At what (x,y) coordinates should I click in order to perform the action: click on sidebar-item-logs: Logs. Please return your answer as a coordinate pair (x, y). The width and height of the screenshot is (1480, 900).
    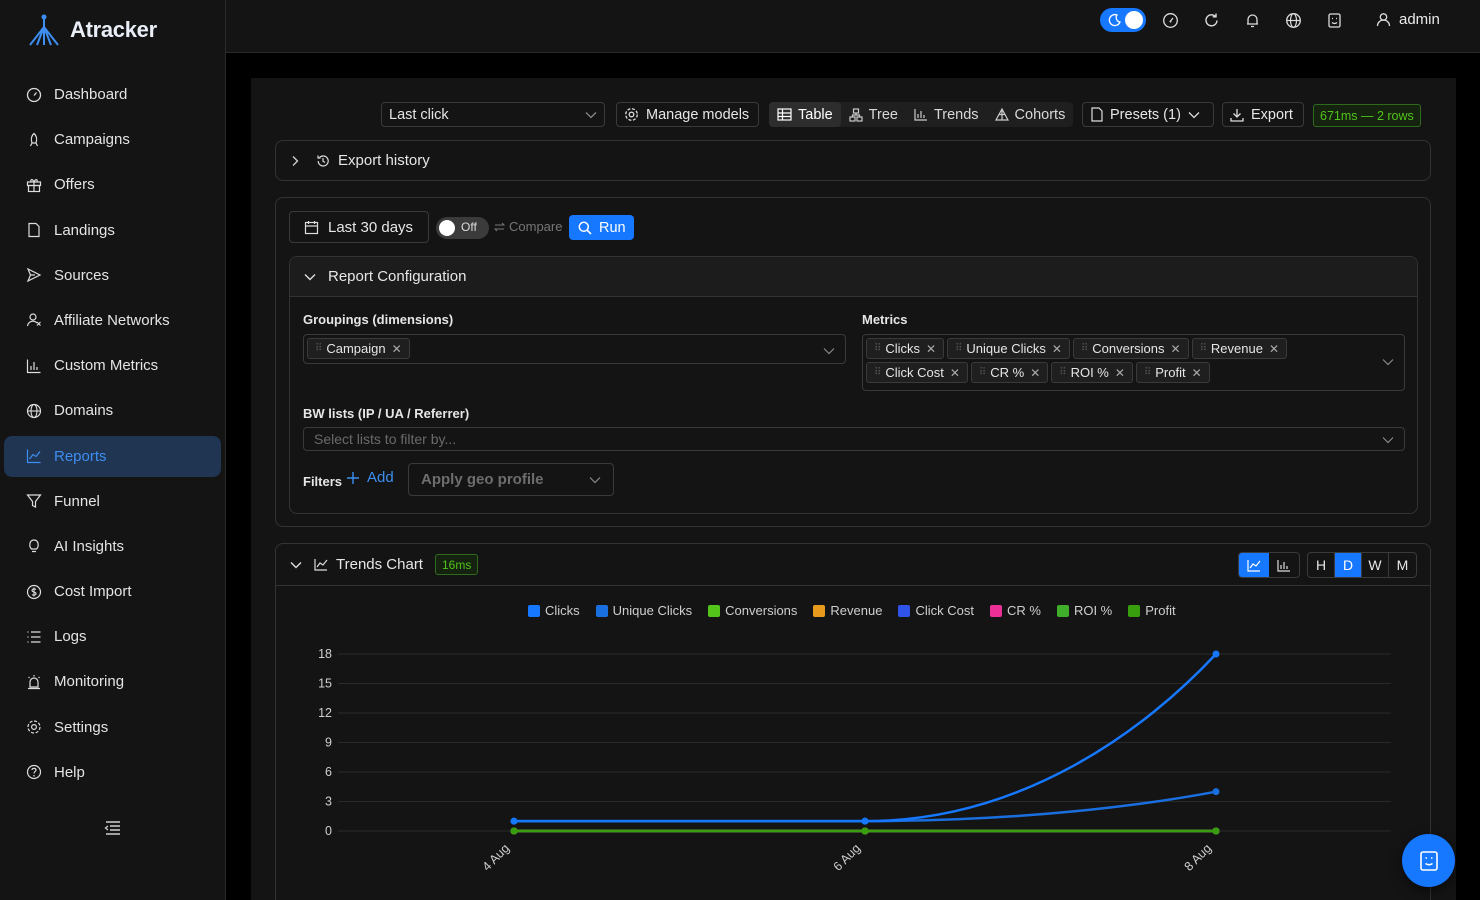
    Looking at the image, I should click on (112, 636).